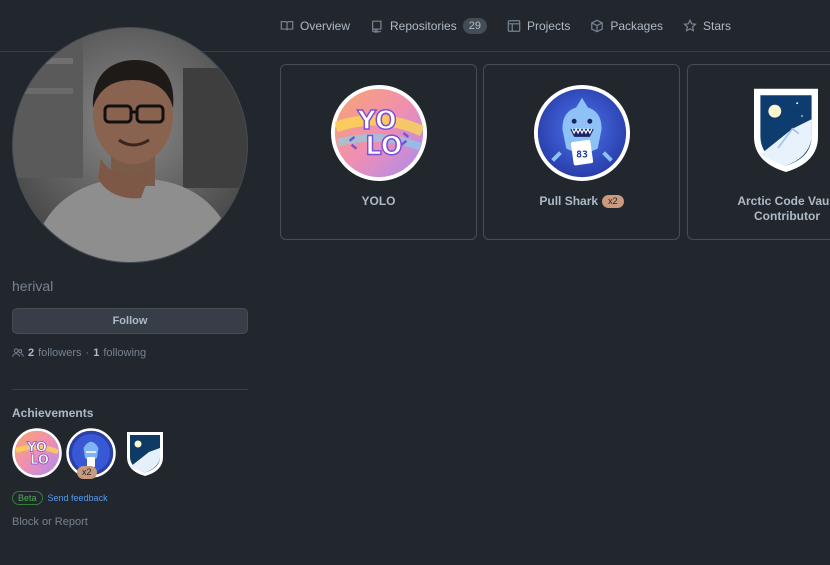 This screenshot has height=565, width=830. What do you see at coordinates (423, 26) in the screenshot?
I see `tab-repositories-label: Repositories` at bounding box center [423, 26].